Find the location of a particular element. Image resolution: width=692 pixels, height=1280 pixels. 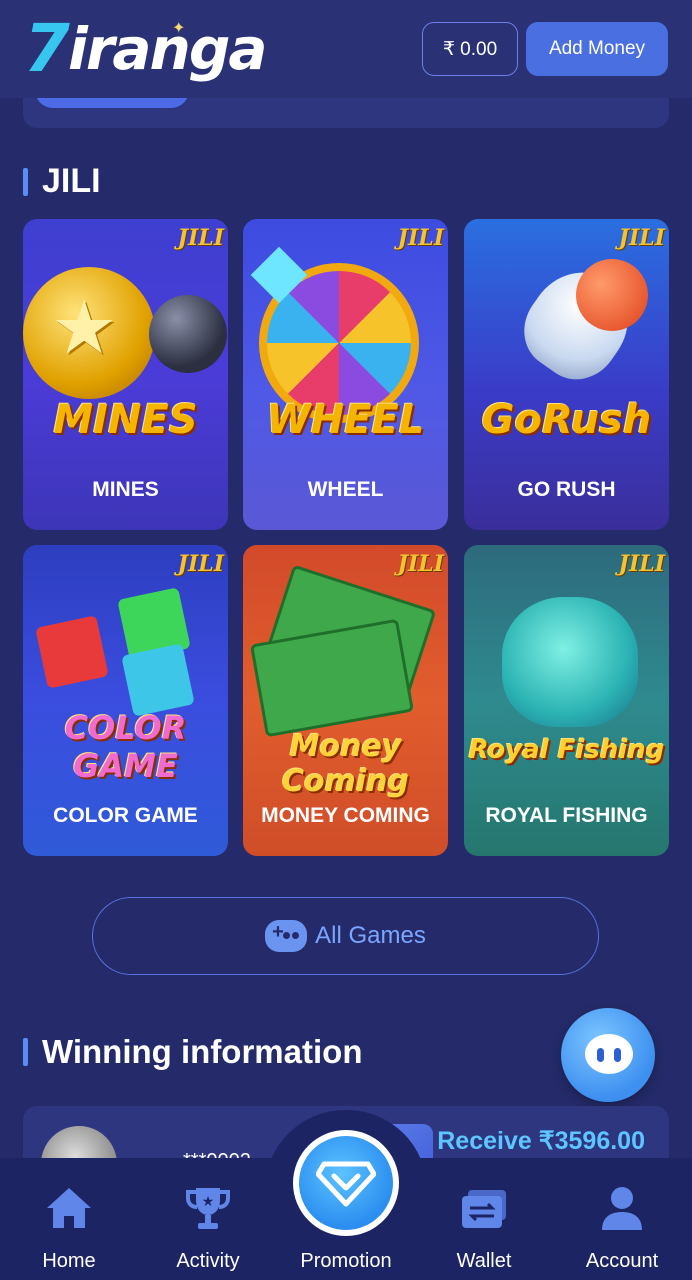

game-card-mines: JILI ★ MINES MINES is located at coordinates (125, 374).